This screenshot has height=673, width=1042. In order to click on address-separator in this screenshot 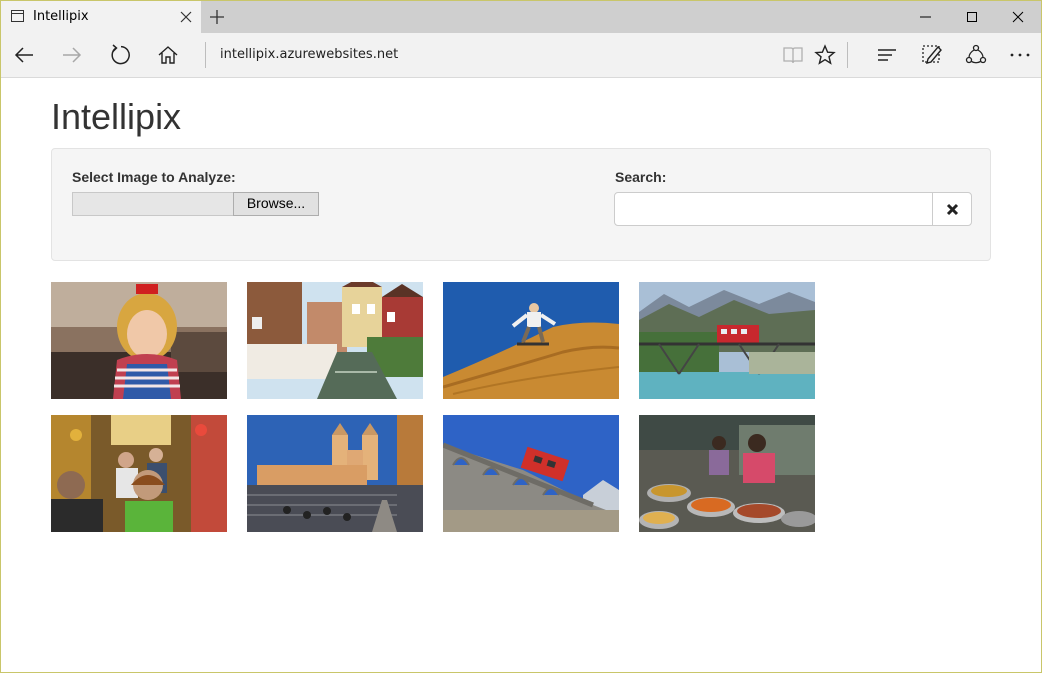, I will do `click(205, 55)`.